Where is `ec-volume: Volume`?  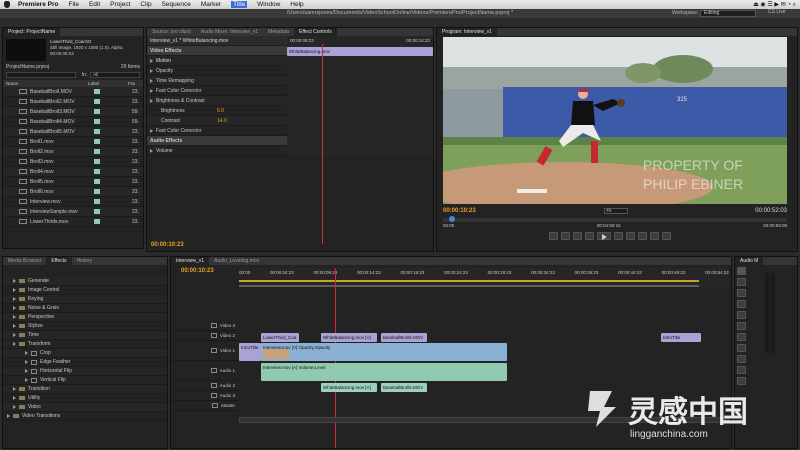 ec-volume: Volume is located at coordinates (164, 151).